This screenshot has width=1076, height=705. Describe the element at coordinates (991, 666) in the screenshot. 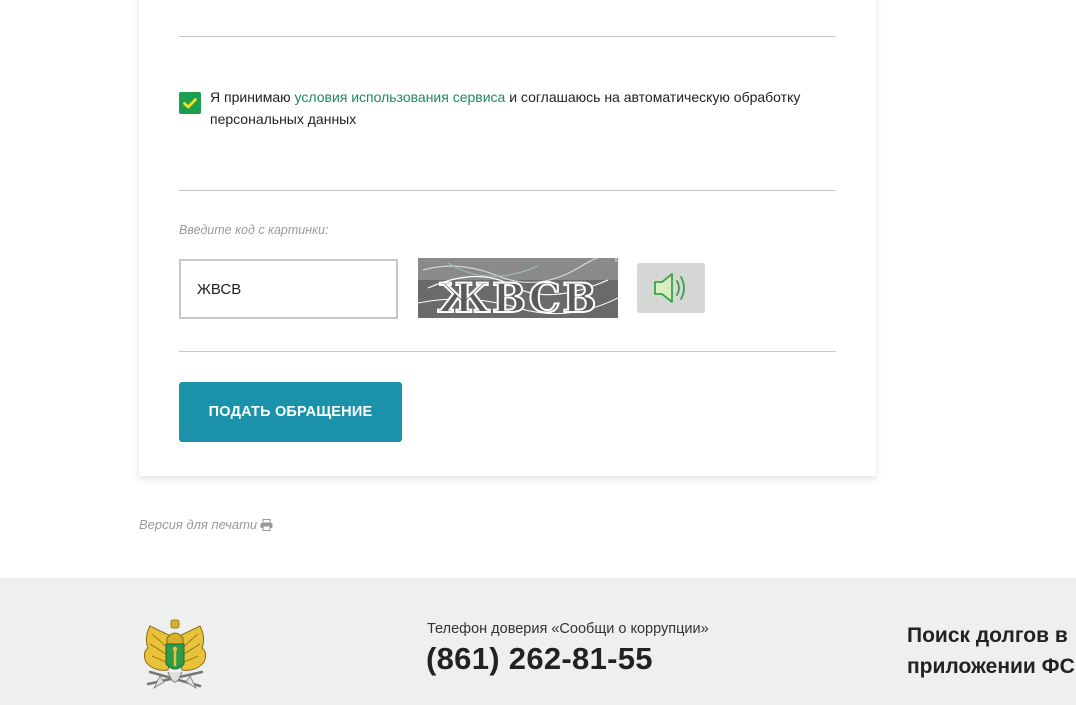

I see `app-promo-line2: приложении ФС` at that location.